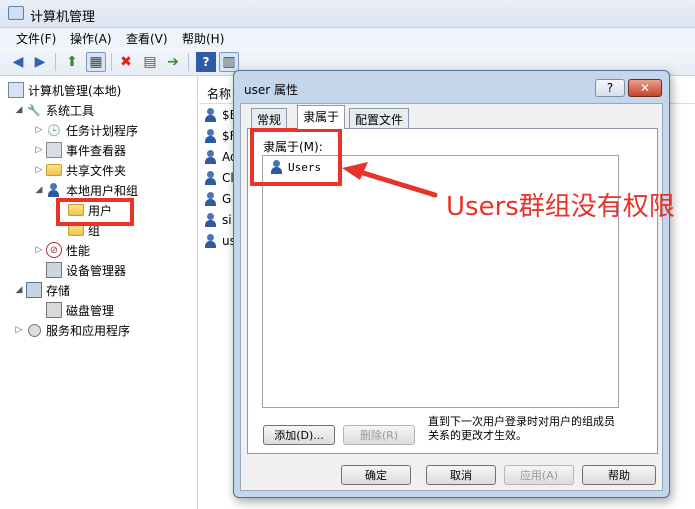 This screenshot has height=509, width=695. Describe the element at coordinates (34, 330) in the screenshot. I see `services-icon` at that location.